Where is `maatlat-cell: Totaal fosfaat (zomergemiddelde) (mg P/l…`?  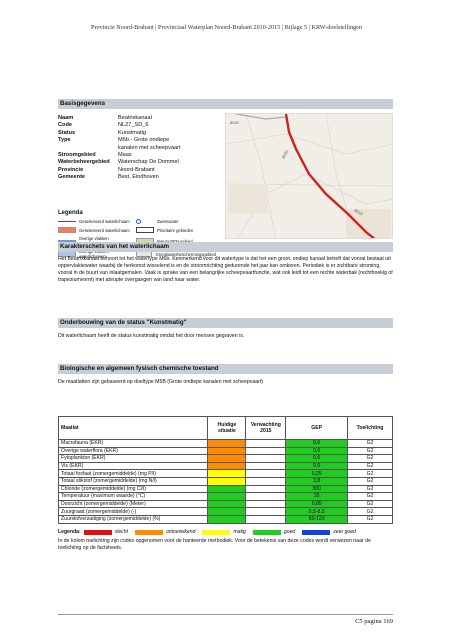 maatlat-cell: Totaal fosfaat (zomergemiddelde) (mg P/l… is located at coordinates (133, 473).